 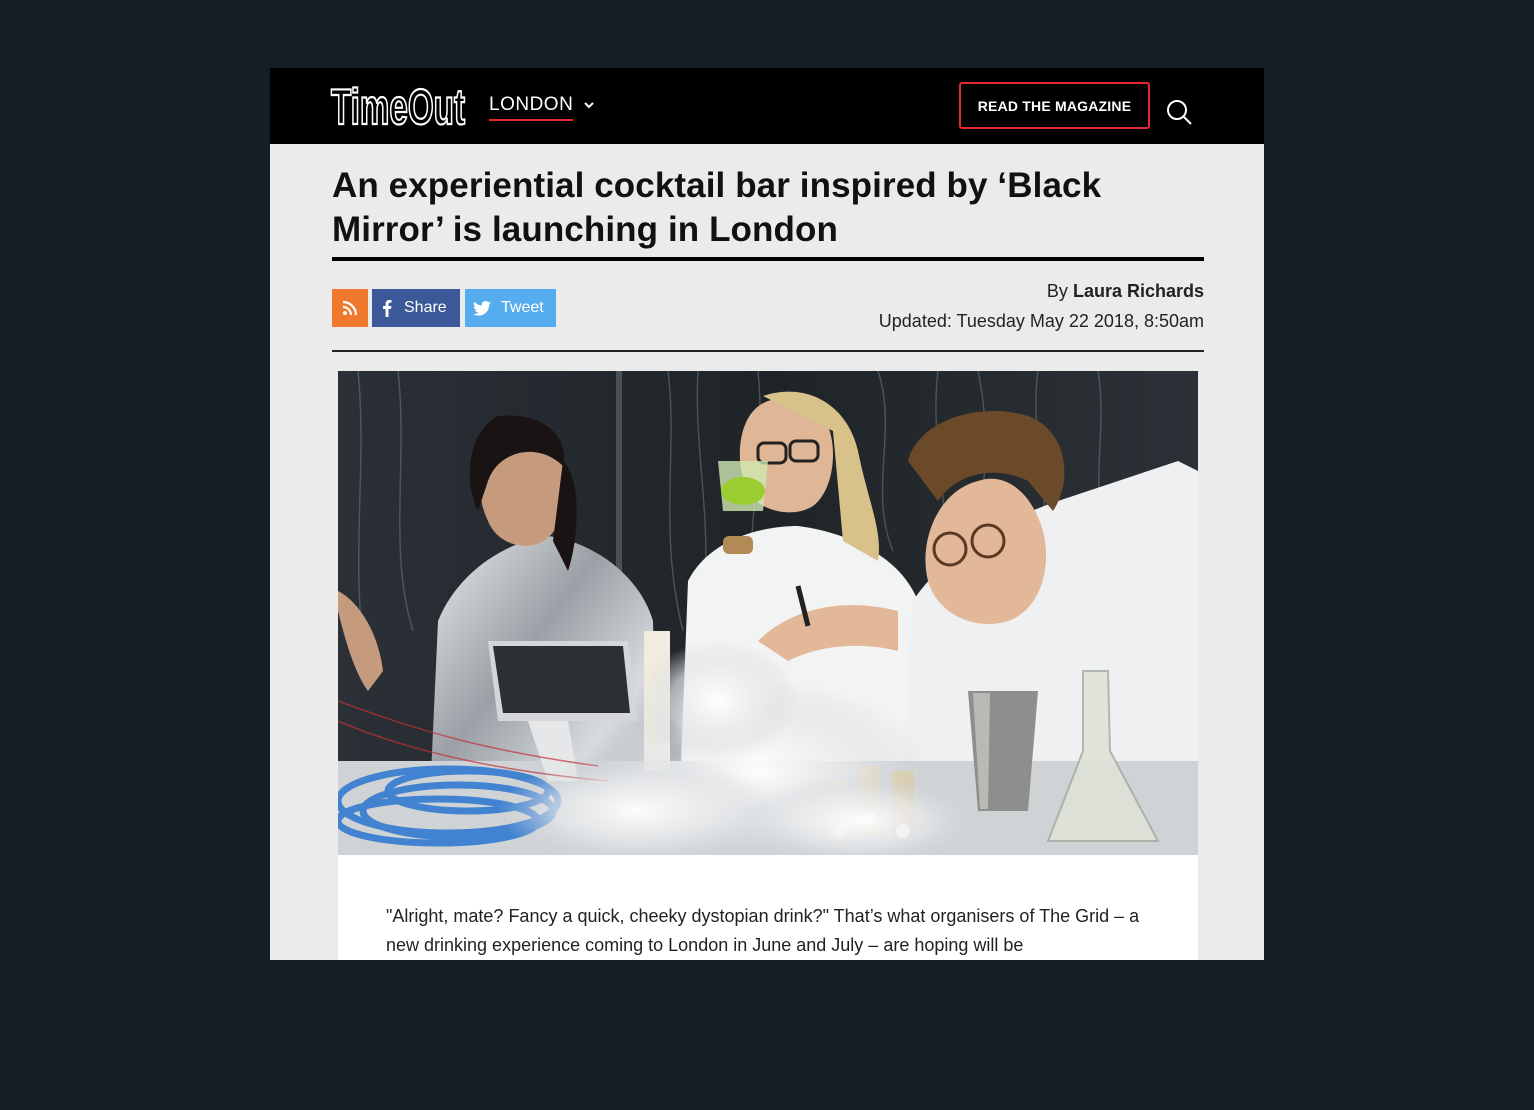 What do you see at coordinates (767, 106) in the screenshot?
I see `header-bar: TimeOut LONDON READ THE MAGAZINE` at bounding box center [767, 106].